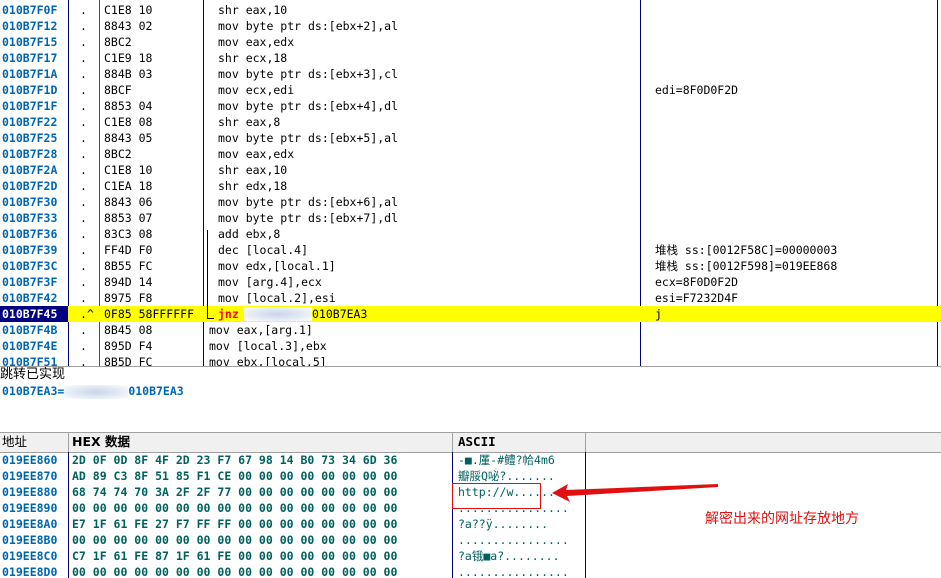  I want to click on opcode-bytes: 894D 14, so click(128, 282).